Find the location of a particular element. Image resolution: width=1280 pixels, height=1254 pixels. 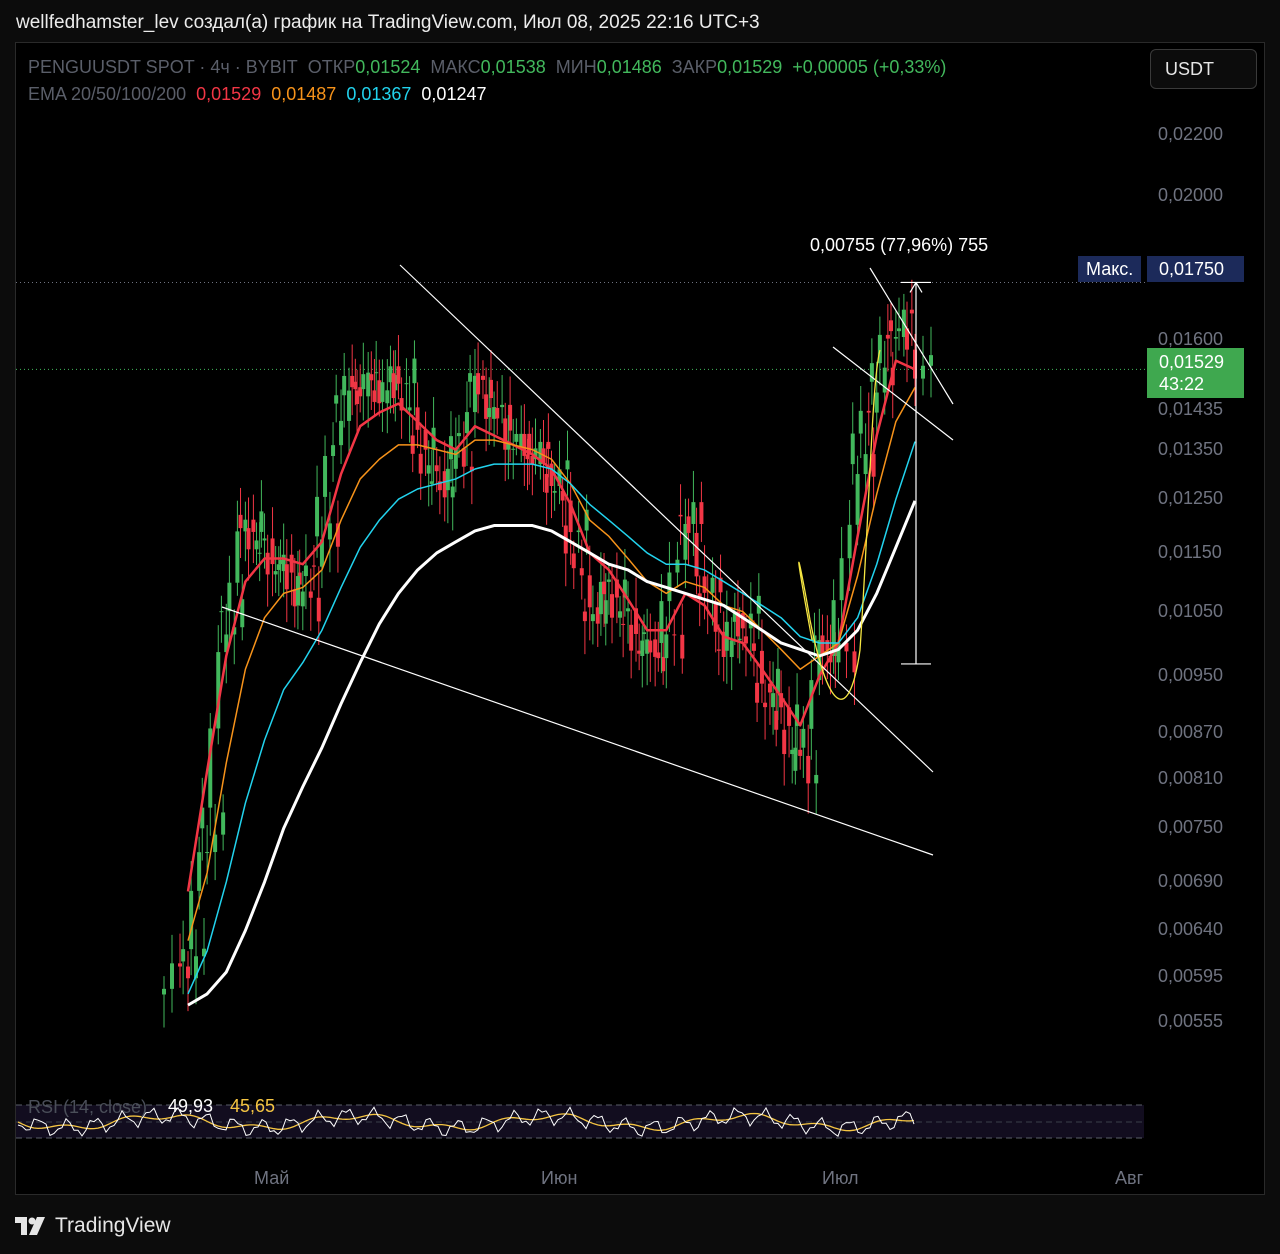

price-axis-label: 0,02000 is located at coordinates (1191, 195).